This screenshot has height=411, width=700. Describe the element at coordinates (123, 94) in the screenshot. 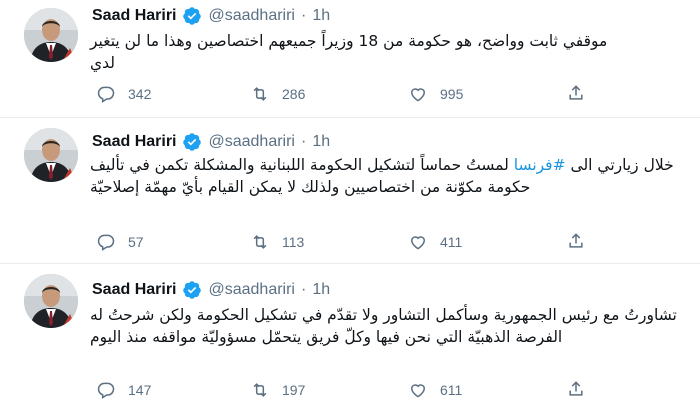

I see `reply-button: 342` at that location.